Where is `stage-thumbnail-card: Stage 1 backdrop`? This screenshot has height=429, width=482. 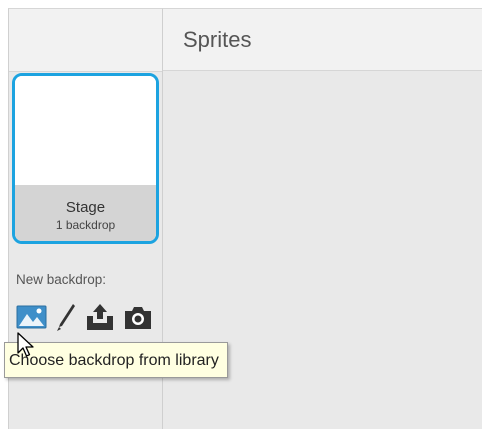 stage-thumbnail-card: Stage 1 backdrop is located at coordinates (85, 158).